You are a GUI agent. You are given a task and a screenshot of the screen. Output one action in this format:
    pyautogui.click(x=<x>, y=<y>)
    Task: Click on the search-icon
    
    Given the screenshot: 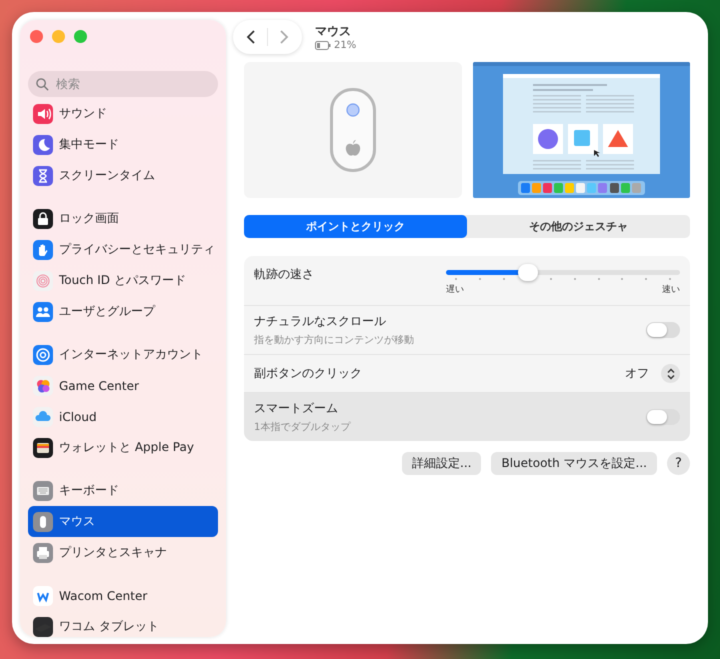 What is the action you would take?
    pyautogui.click(x=42, y=84)
    